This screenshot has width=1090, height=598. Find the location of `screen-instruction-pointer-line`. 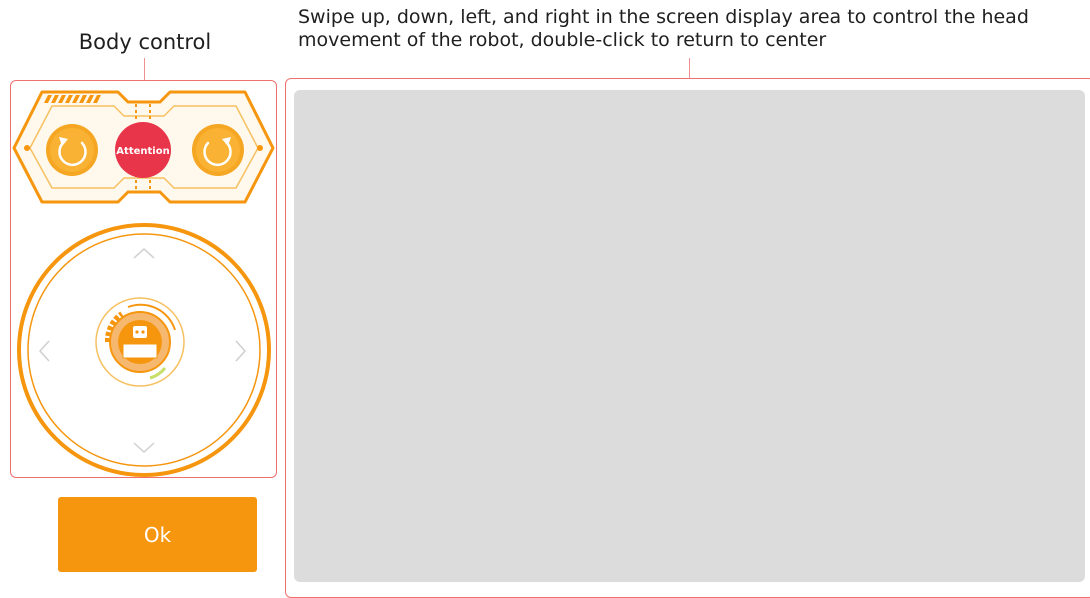

screen-instruction-pointer-line is located at coordinates (689, 68).